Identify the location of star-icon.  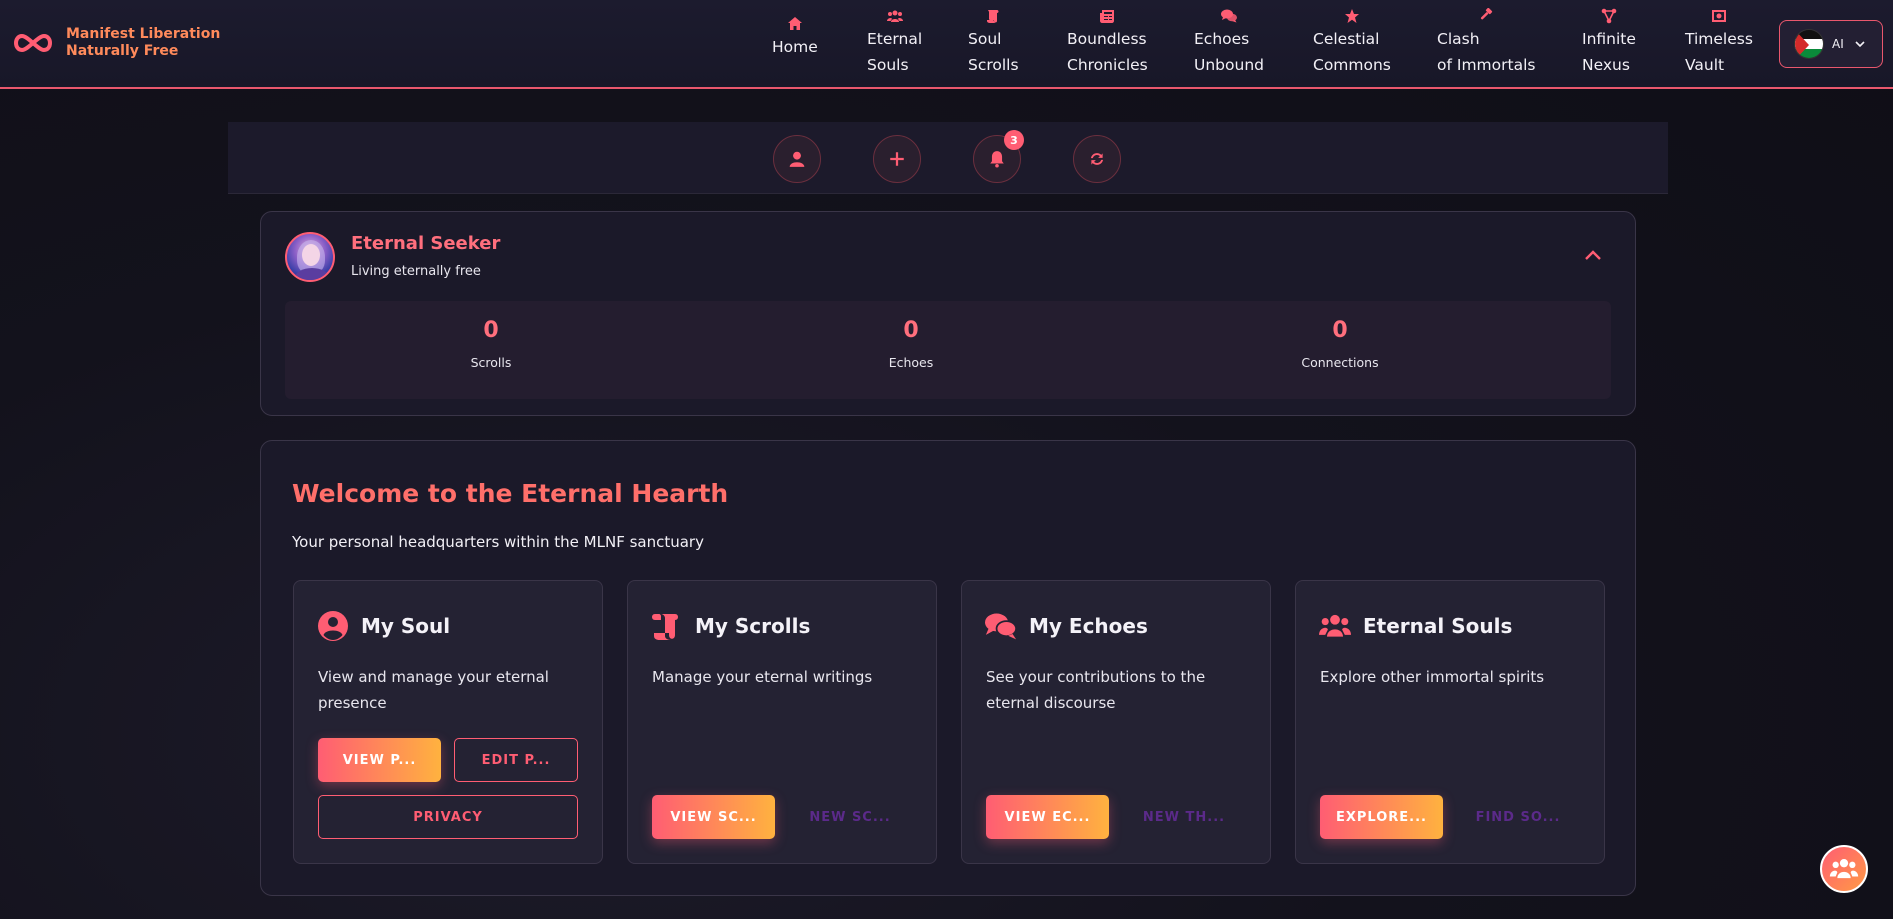
(1352, 16).